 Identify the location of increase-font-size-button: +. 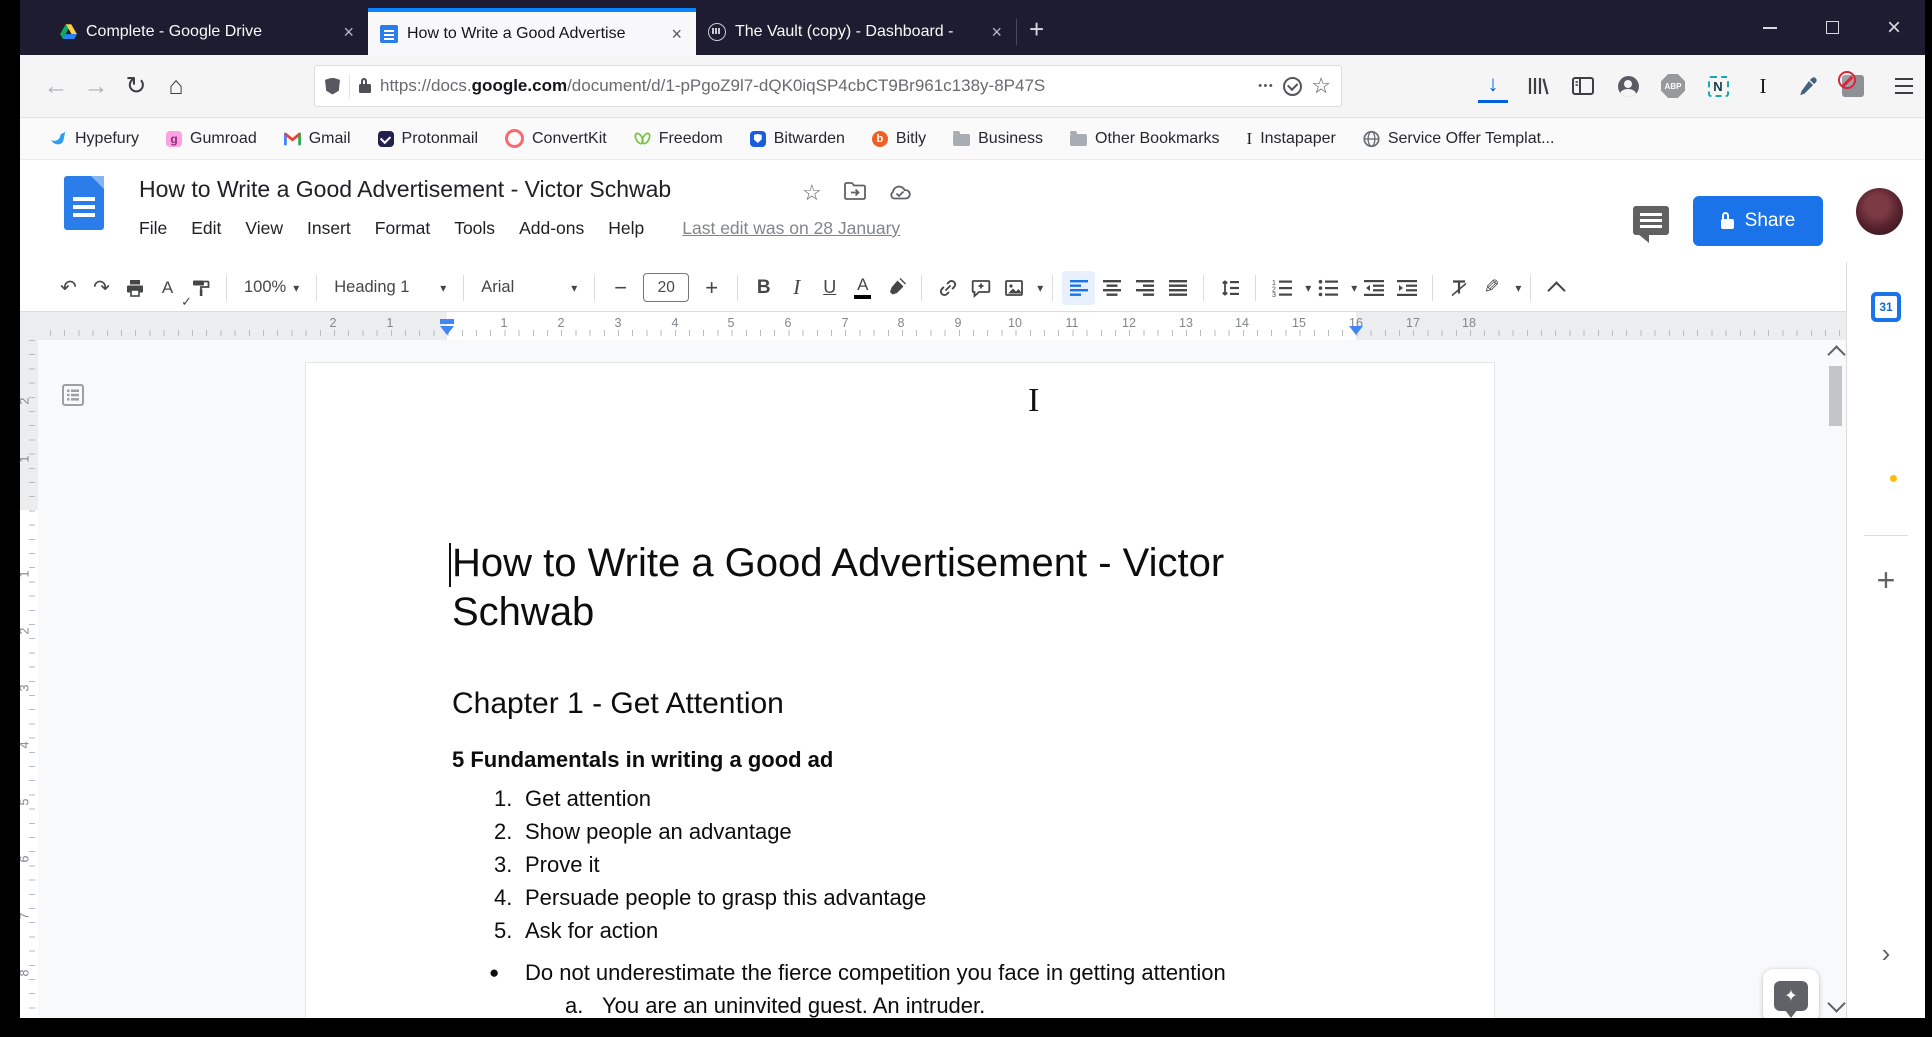
(711, 288).